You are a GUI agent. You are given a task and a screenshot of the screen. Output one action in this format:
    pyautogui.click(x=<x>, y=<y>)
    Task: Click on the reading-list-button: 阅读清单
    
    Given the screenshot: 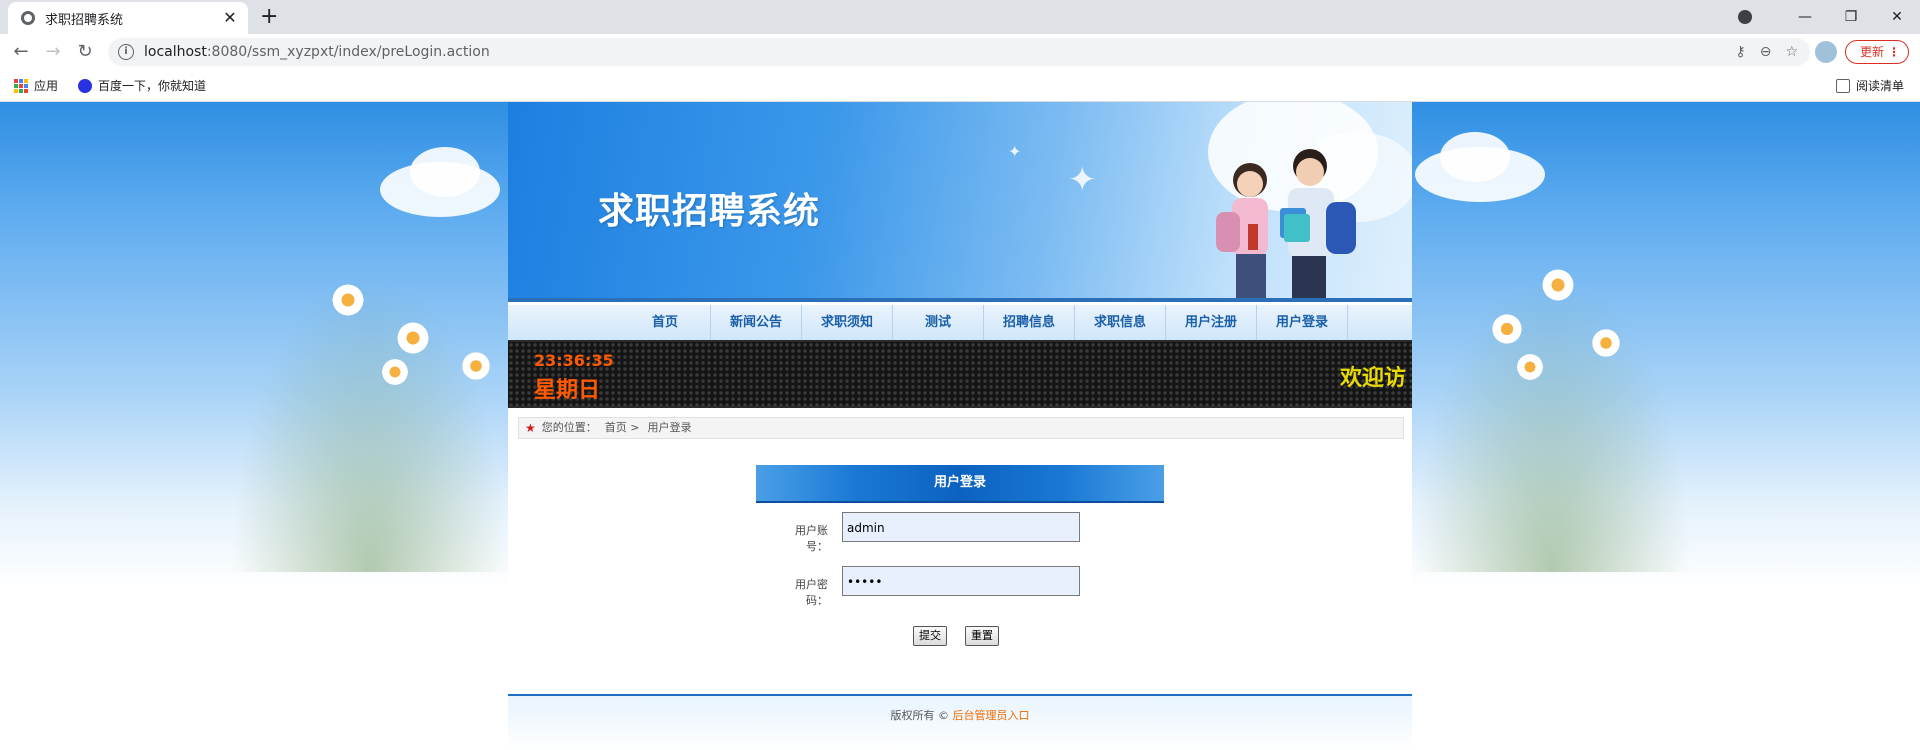 What is the action you would take?
    pyautogui.click(x=1870, y=85)
    